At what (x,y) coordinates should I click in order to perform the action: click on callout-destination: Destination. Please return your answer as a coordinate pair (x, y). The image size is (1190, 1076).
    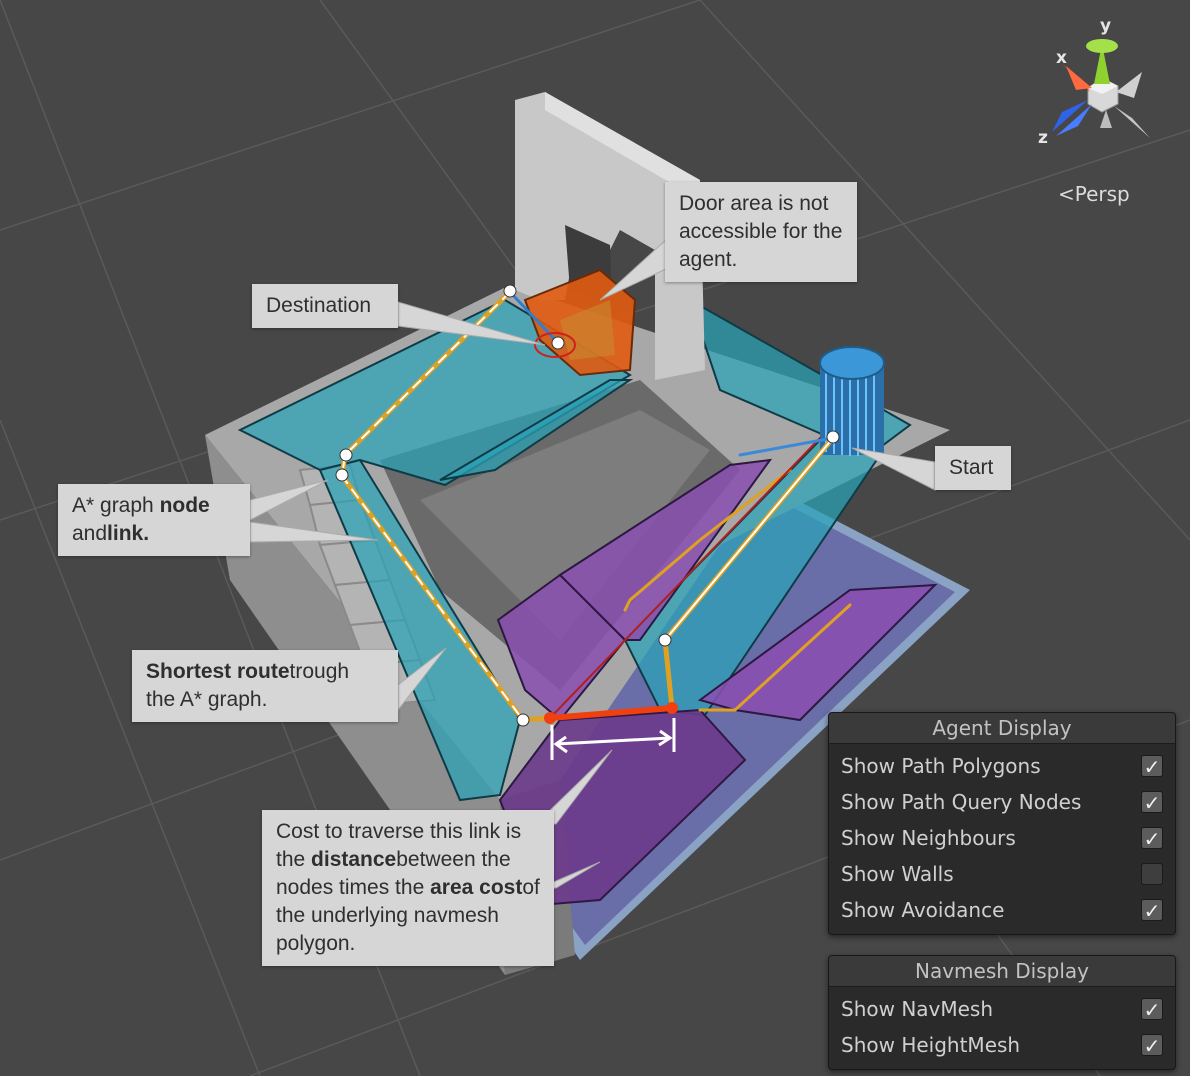
    Looking at the image, I should click on (325, 306).